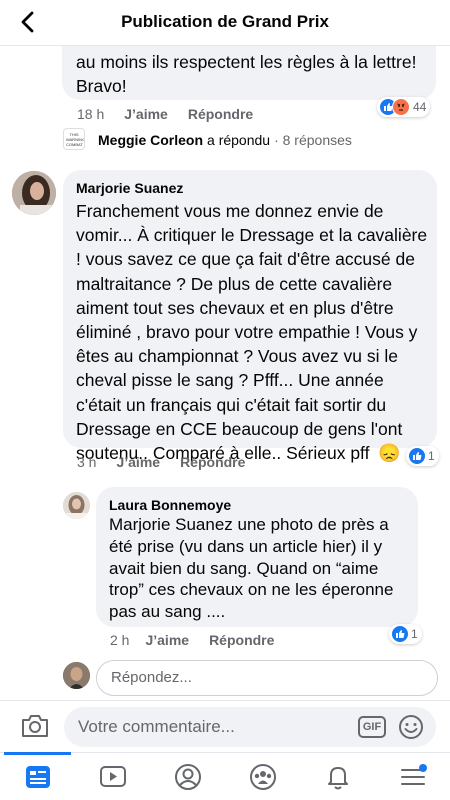 This screenshot has height=800, width=450. I want to click on tab-profile, so click(187, 776).